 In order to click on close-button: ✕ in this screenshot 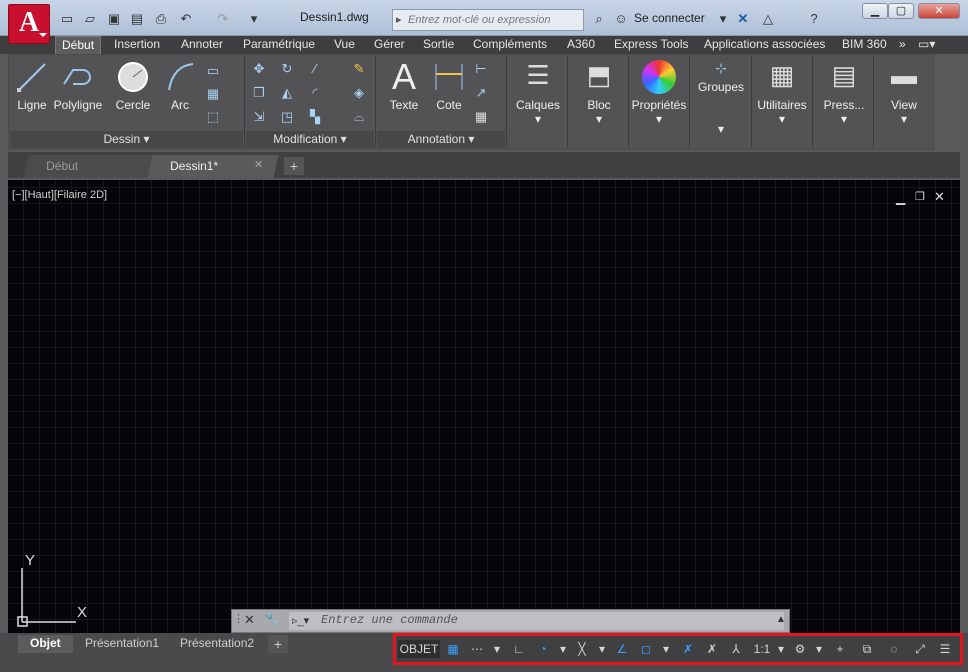, I will do `click(939, 11)`.